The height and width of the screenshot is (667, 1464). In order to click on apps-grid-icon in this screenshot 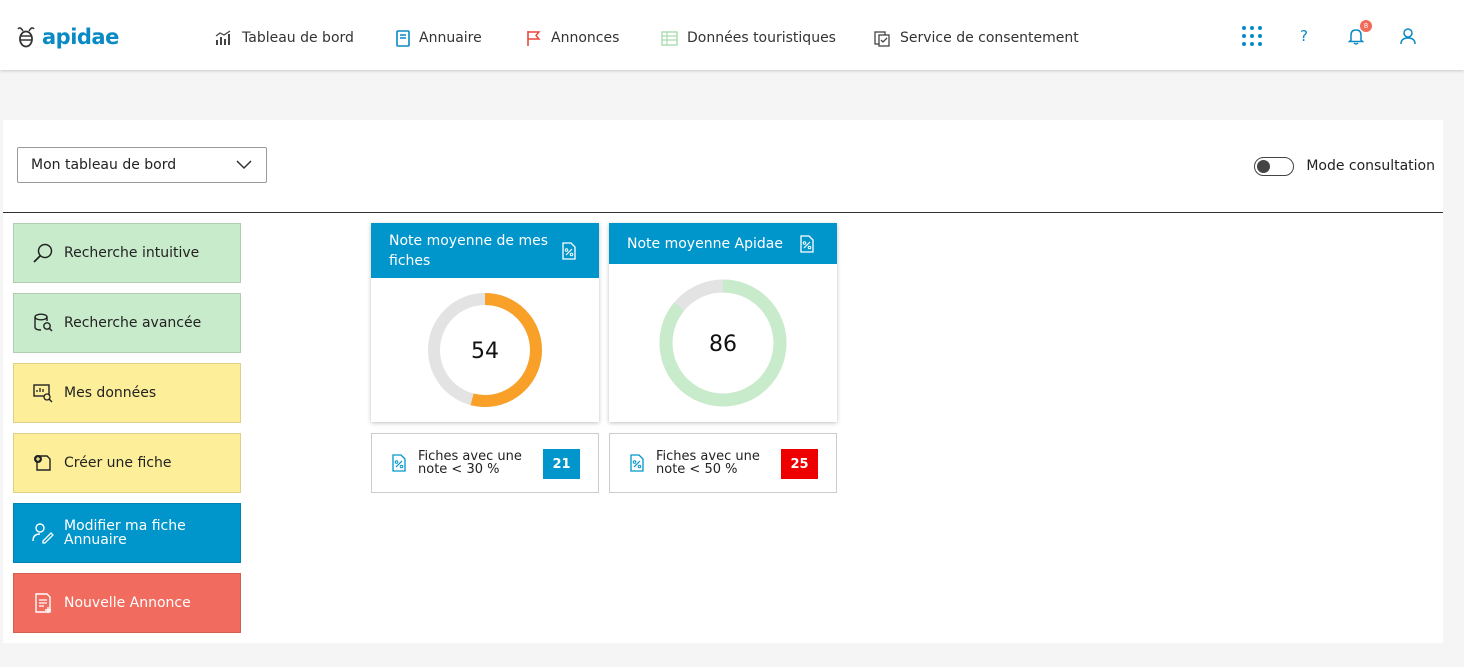, I will do `click(1252, 36)`.